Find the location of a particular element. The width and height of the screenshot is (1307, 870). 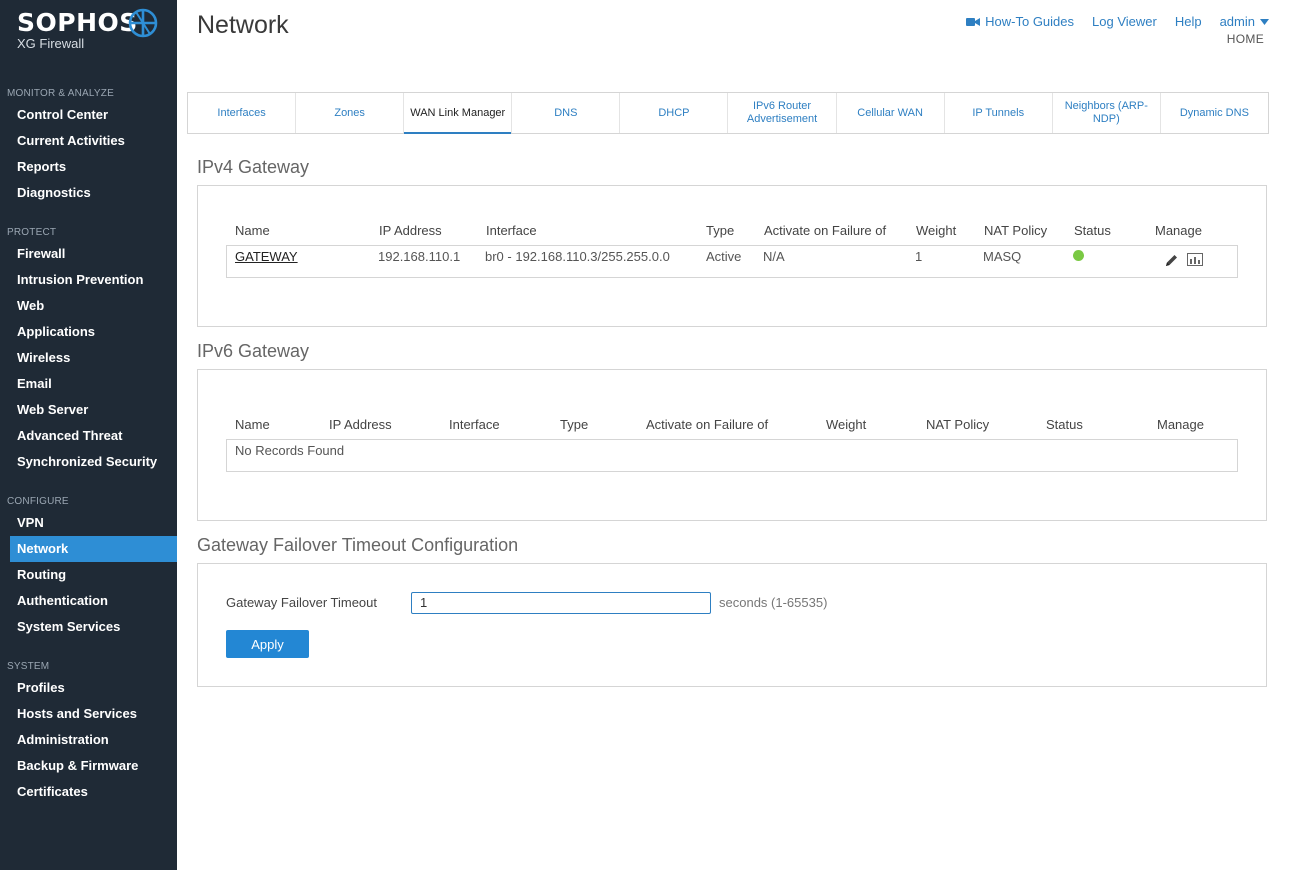

ipv6-gateway-title: IPv6 Gateway is located at coordinates (253, 351).